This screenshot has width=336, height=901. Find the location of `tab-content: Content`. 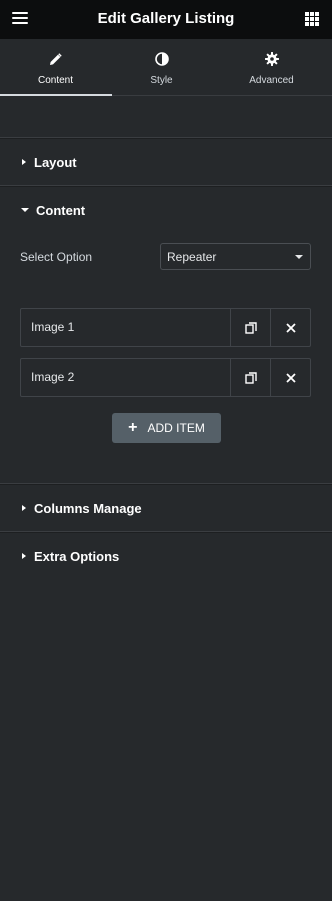

tab-content: Content is located at coordinates (55, 68).